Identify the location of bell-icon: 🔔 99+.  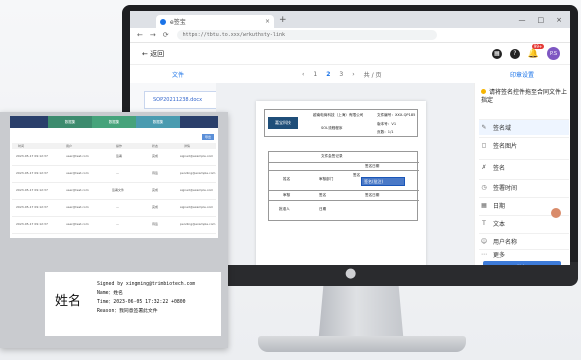
(536, 51).